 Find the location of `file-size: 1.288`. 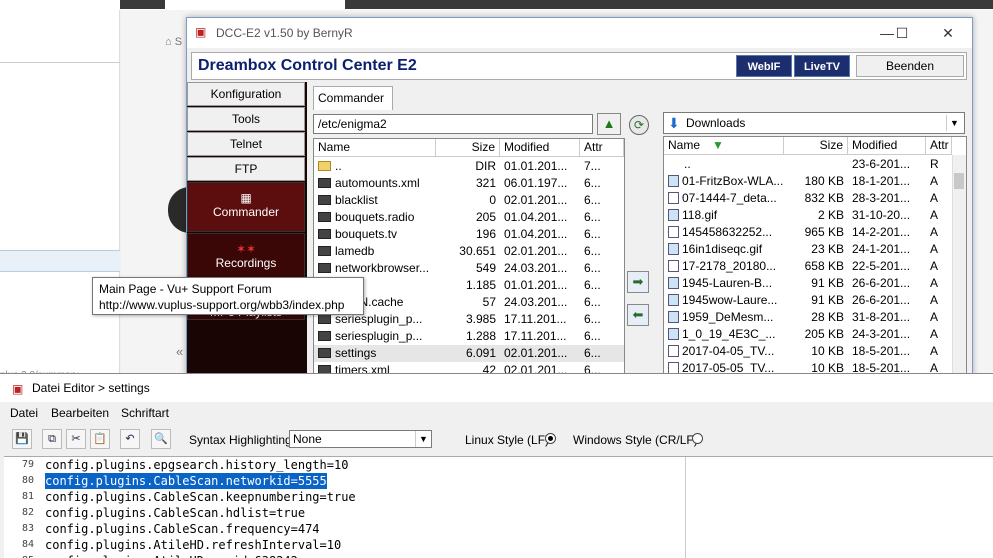

file-size: 1.288 is located at coordinates (480, 336).